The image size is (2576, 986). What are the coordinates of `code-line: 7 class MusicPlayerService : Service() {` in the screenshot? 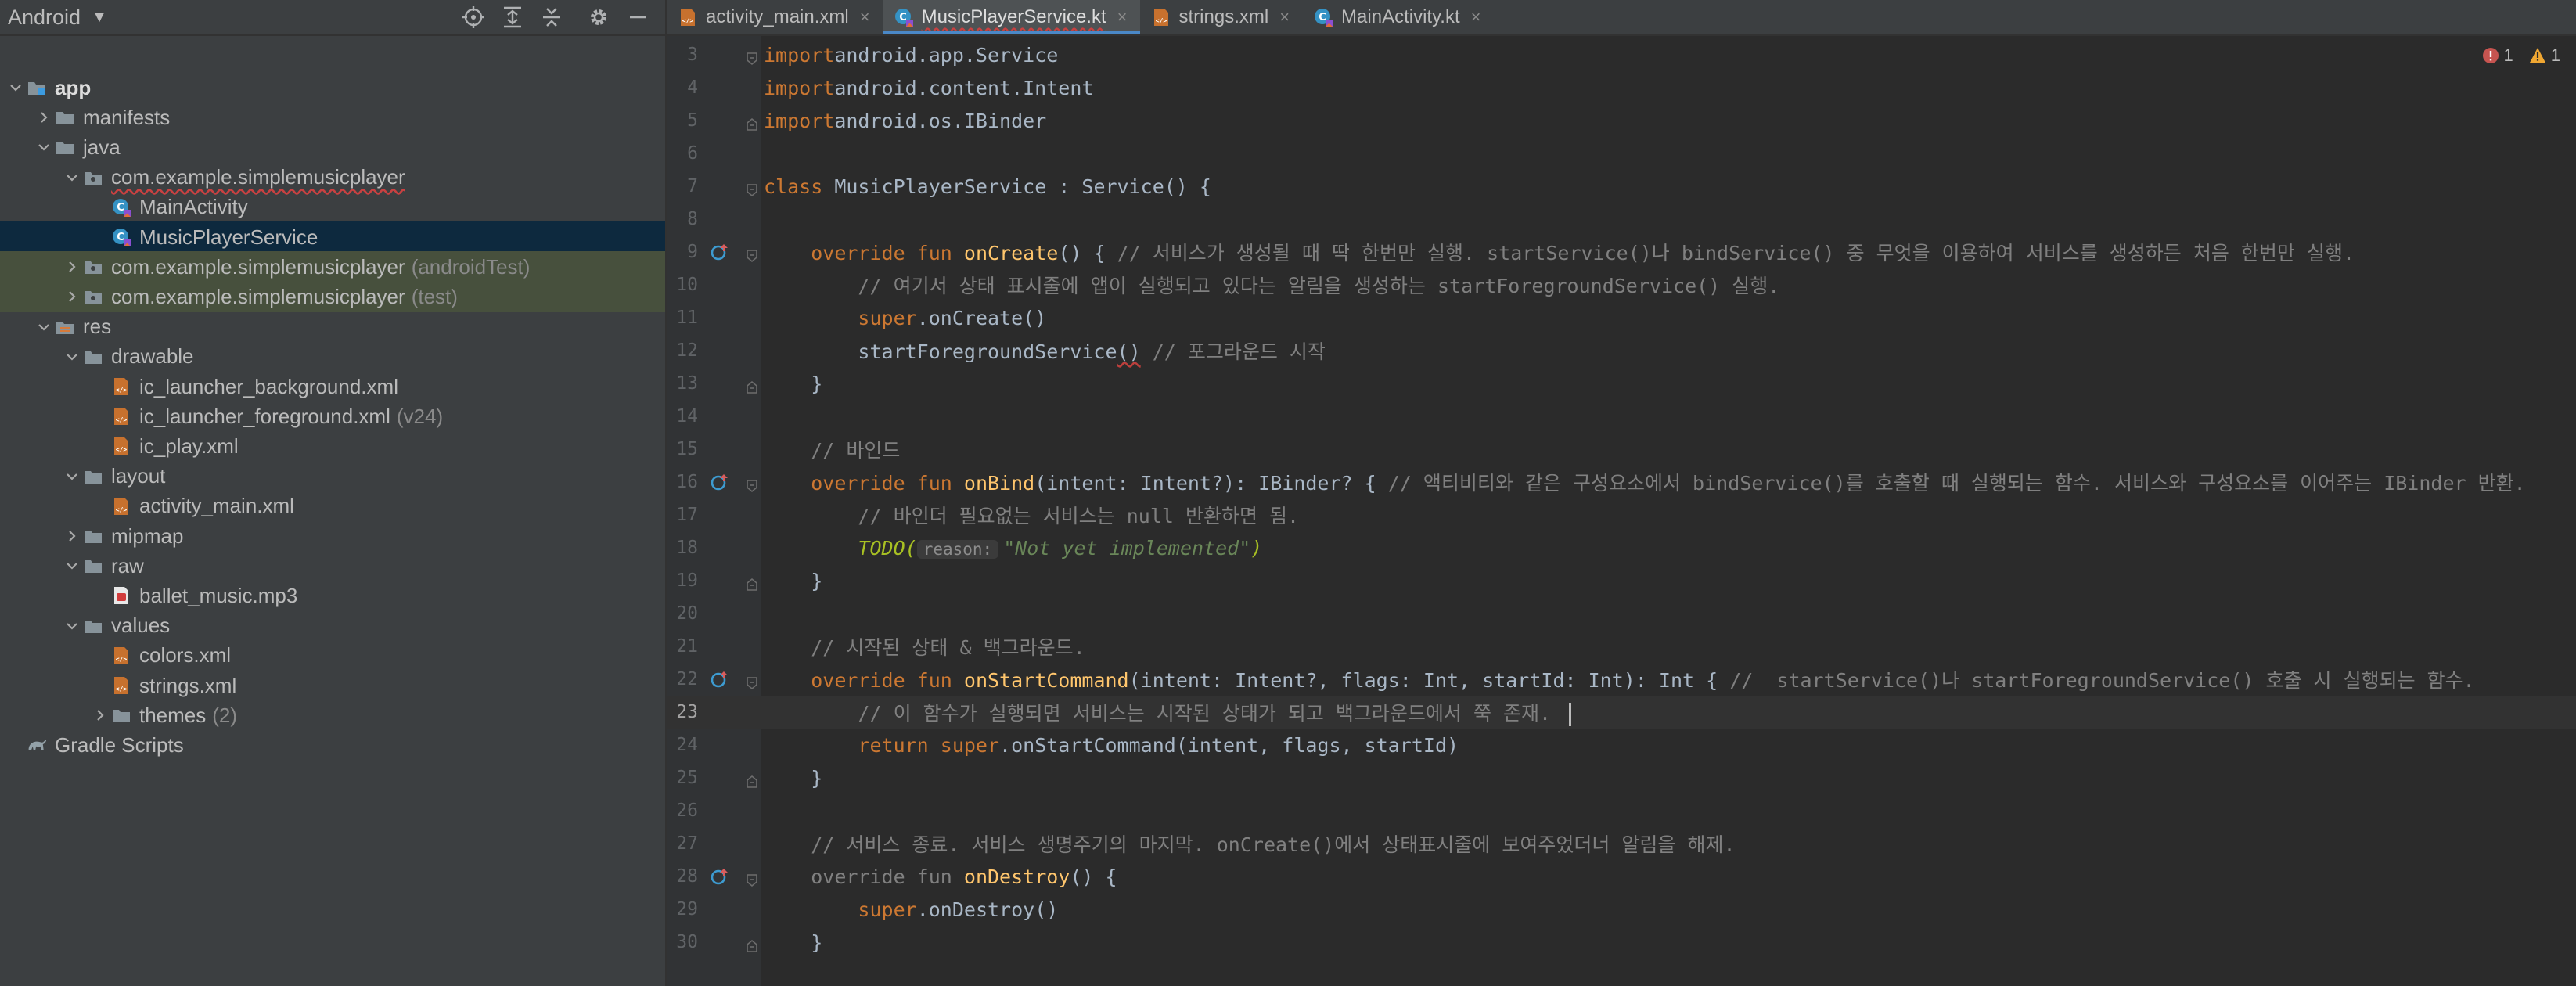 It's located at (1621, 186).